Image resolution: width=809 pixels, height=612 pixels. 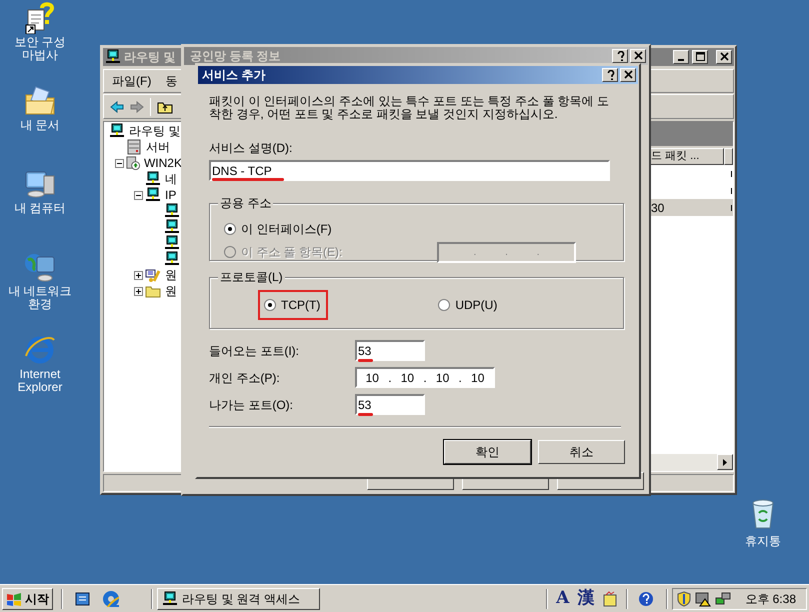 I want to click on right-arrow-icon, so click(x=725, y=462).